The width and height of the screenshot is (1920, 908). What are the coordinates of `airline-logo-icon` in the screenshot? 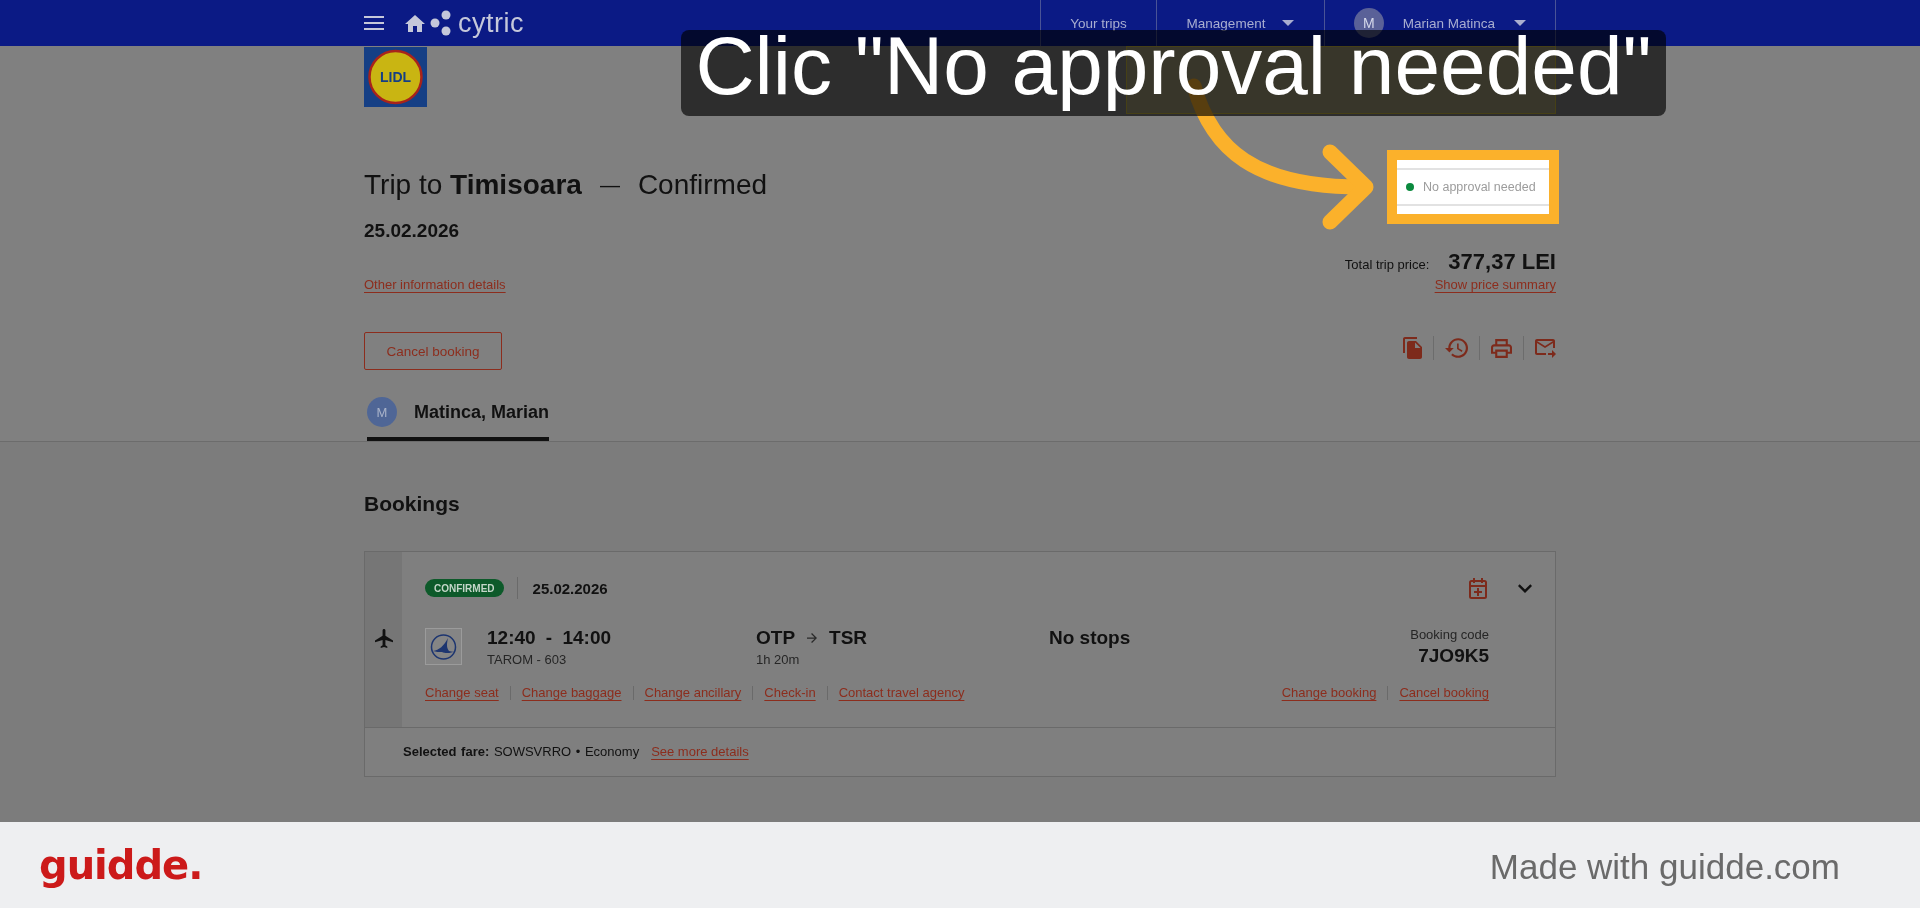 It's located at (443, 646).